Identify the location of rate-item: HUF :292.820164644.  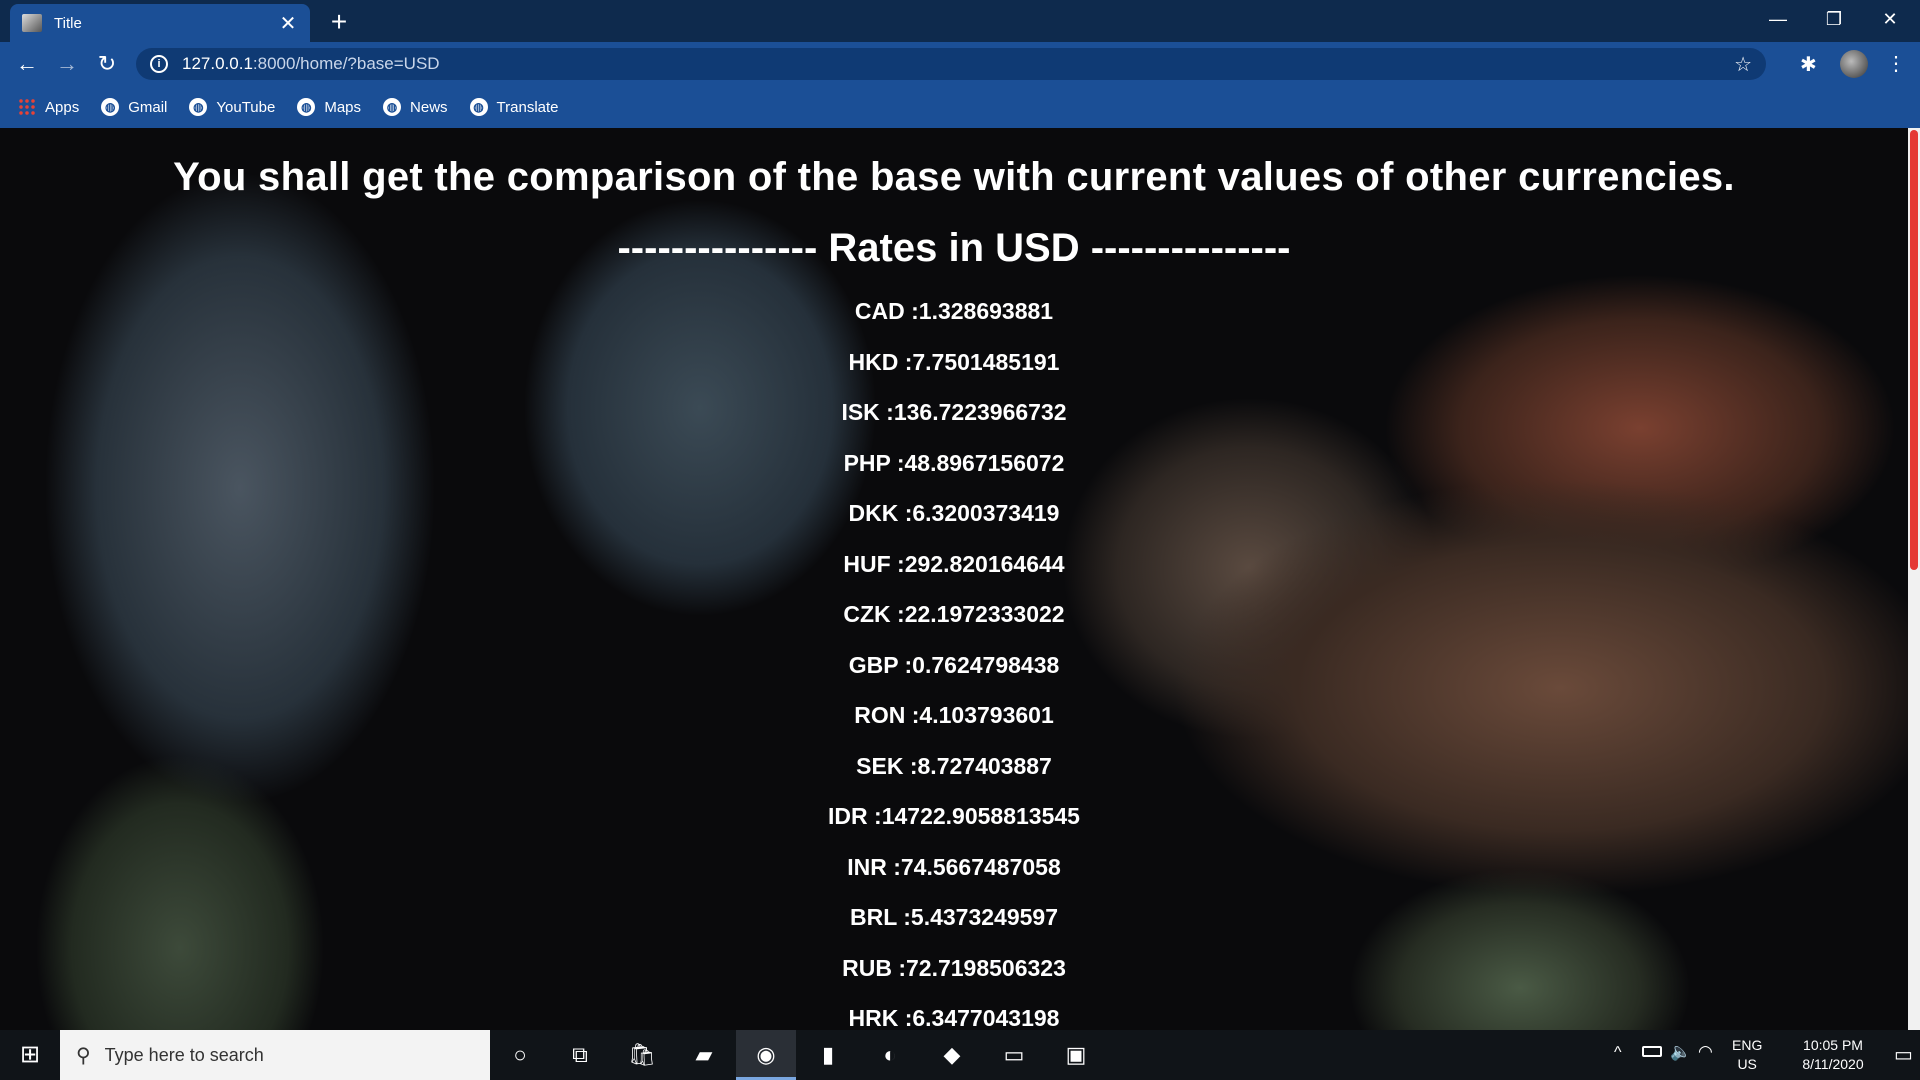
(954, 563).